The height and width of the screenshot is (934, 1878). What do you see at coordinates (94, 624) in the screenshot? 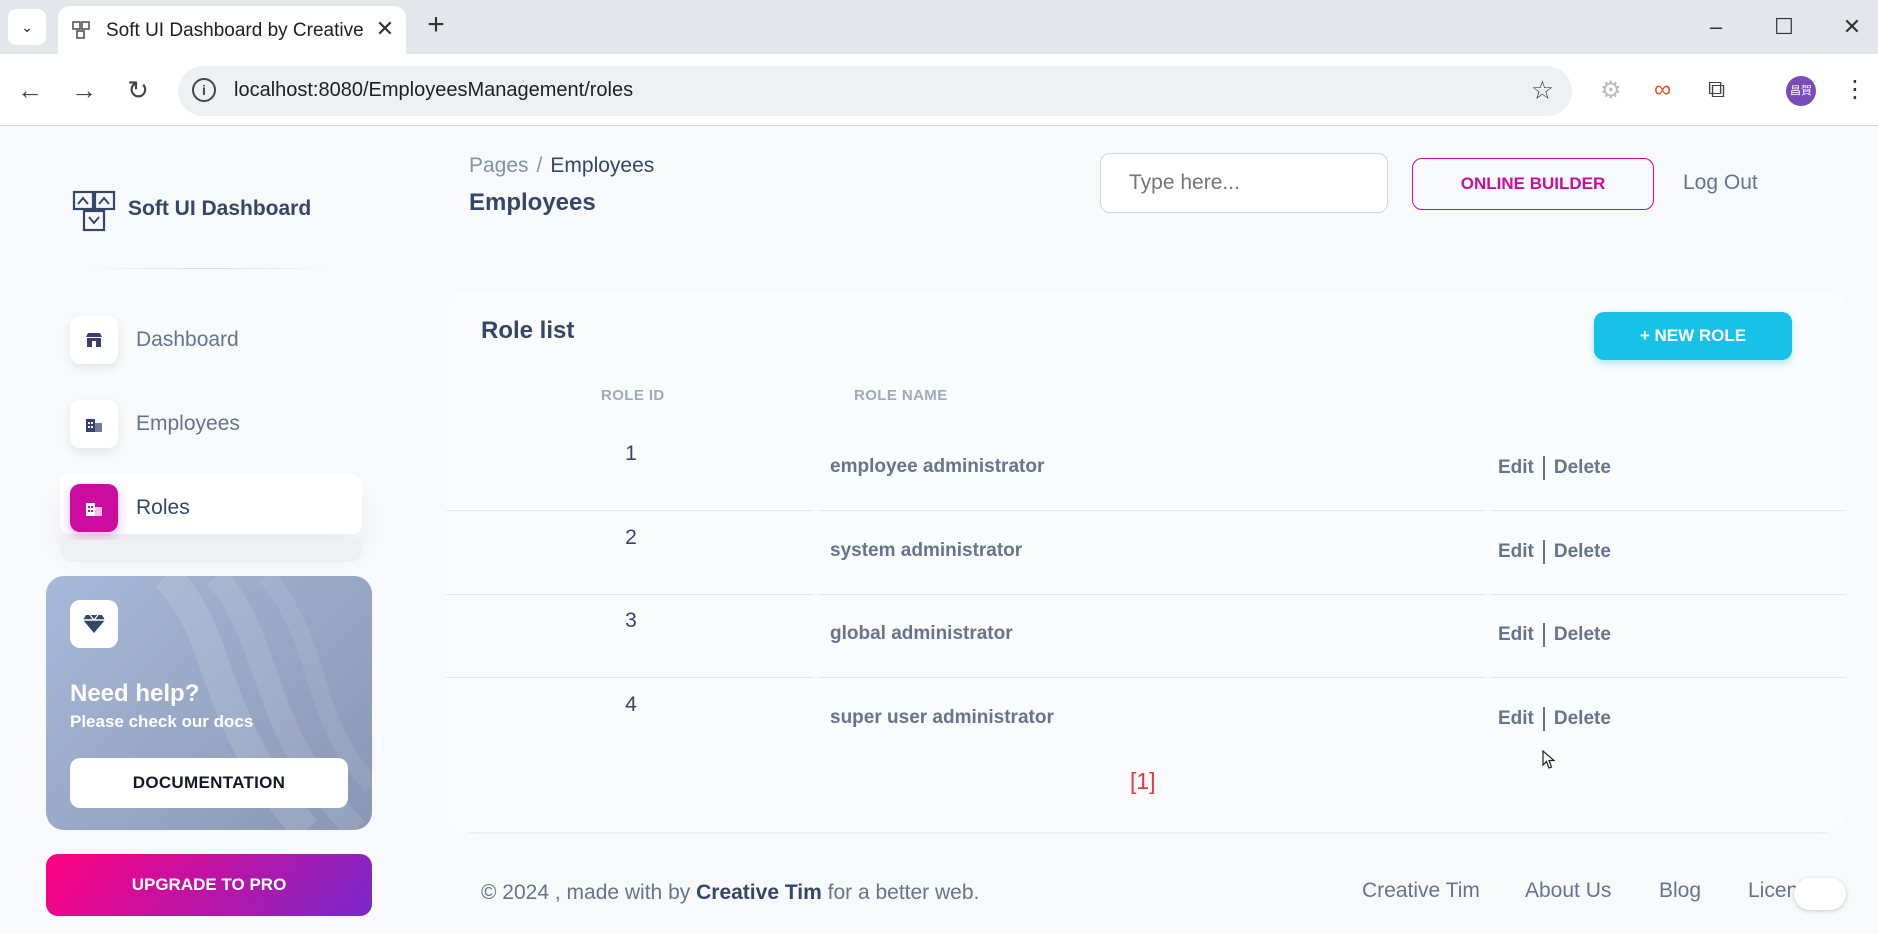
I see `diamond-icon` at bounding box center [94, 624].